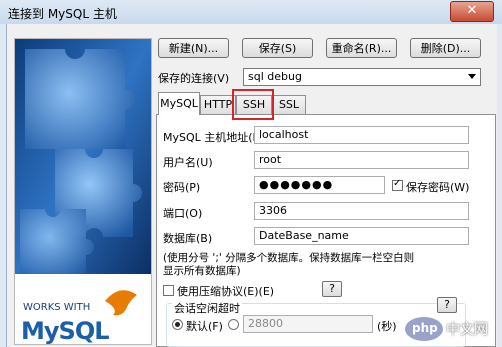 This screenshot has height=347, width=502. Describe the element at coordinates (188, 162) in the screenshot. I see `user-label: 用户名(U)` at that location.